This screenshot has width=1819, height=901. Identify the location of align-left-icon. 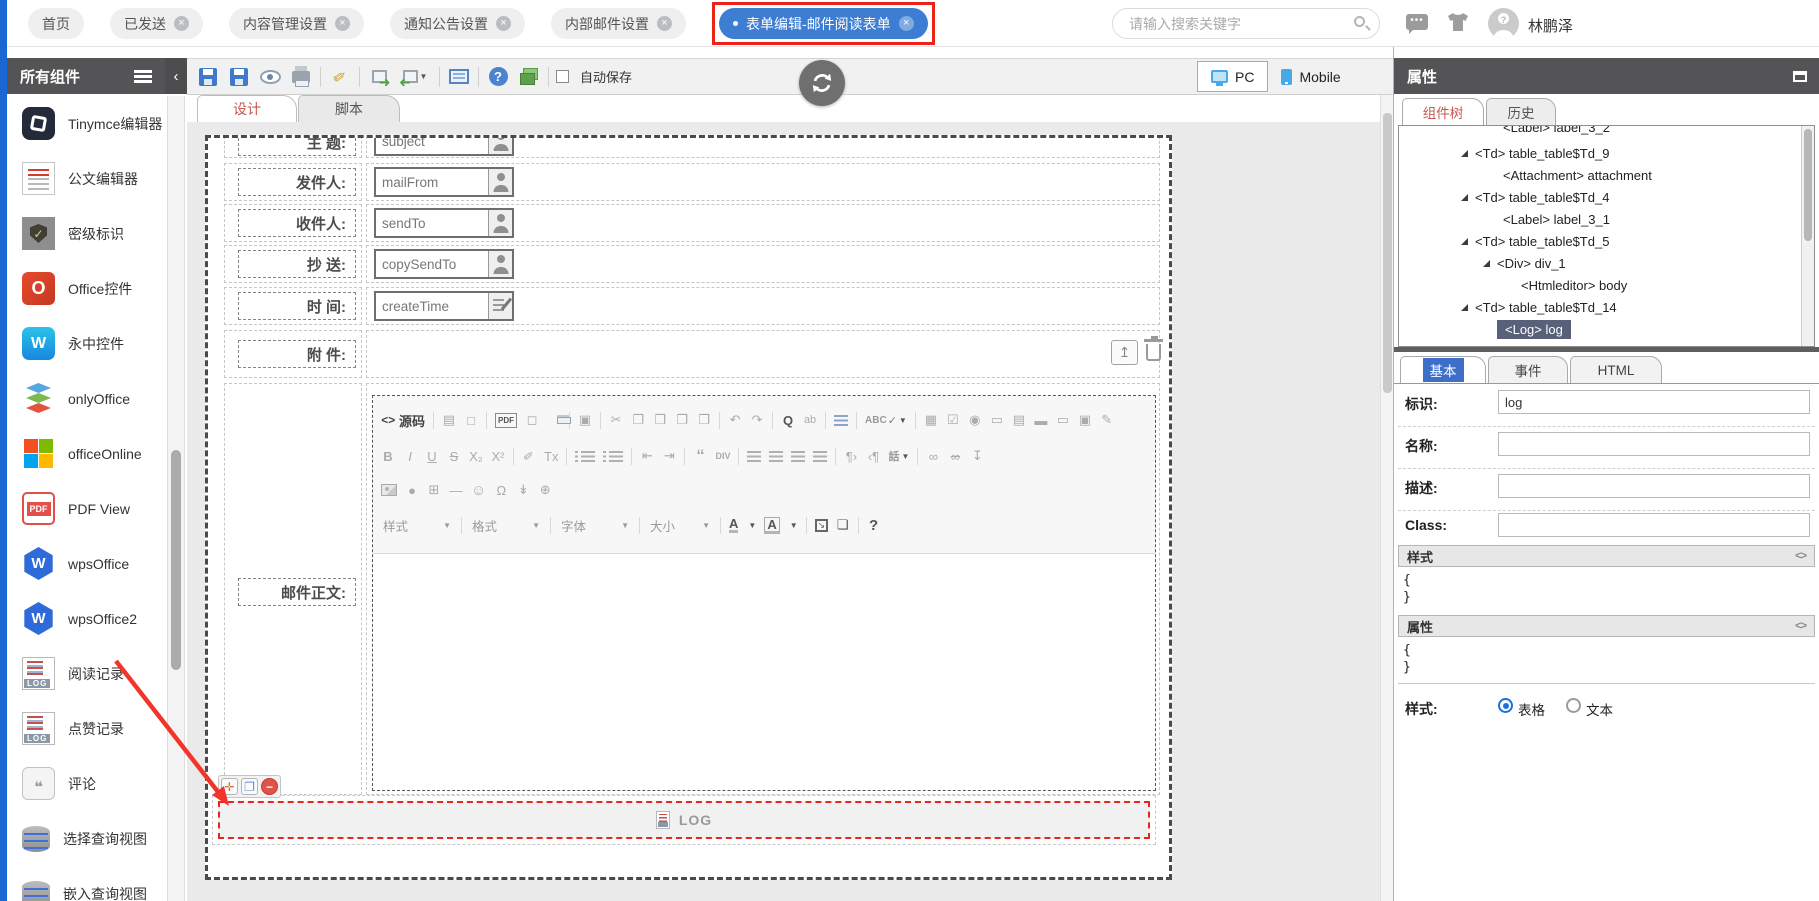
(754, 456).